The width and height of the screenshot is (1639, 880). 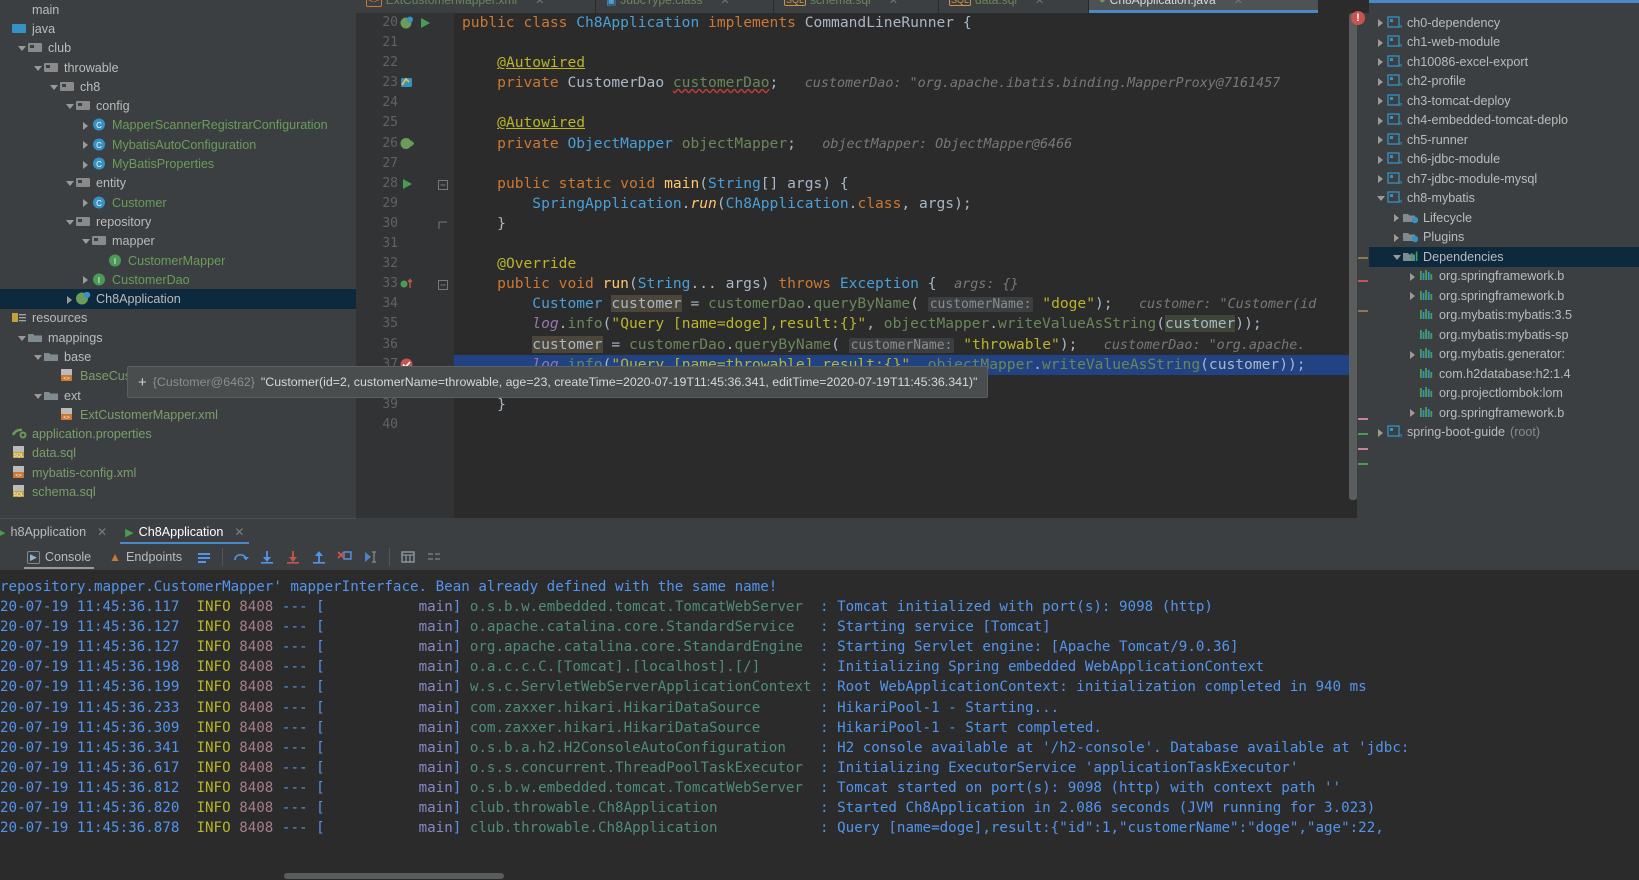 What do you see at coordinates (1504, 238) in the screenshot?
I see `maven-tree-item: Plugins` at bounding box center [1504, 238].